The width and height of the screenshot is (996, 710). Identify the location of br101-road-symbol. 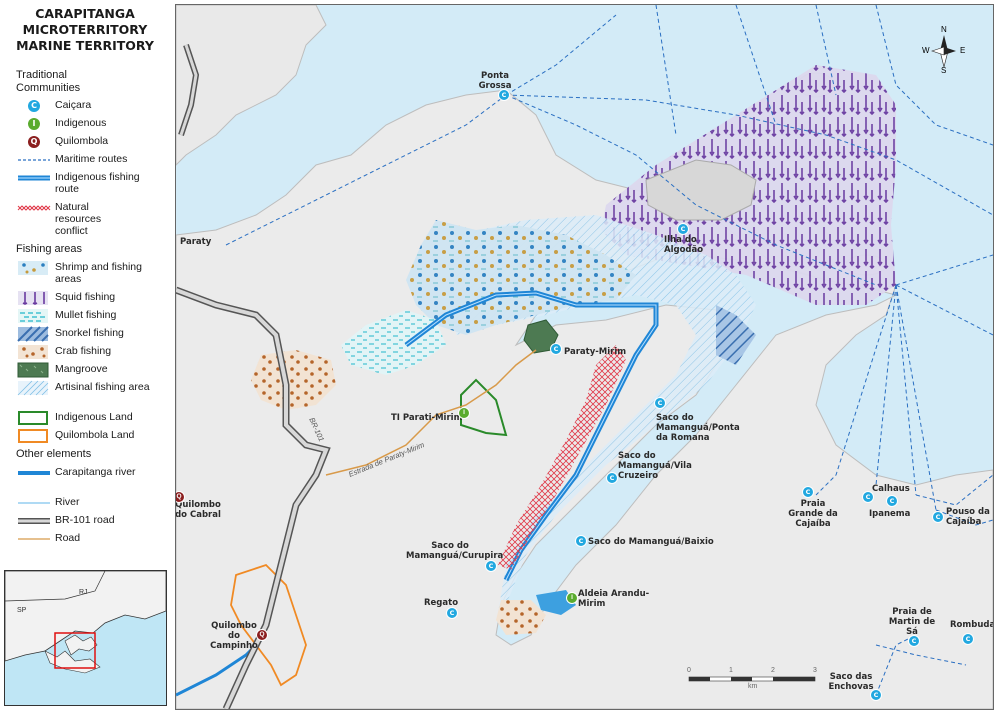
(34, 521).